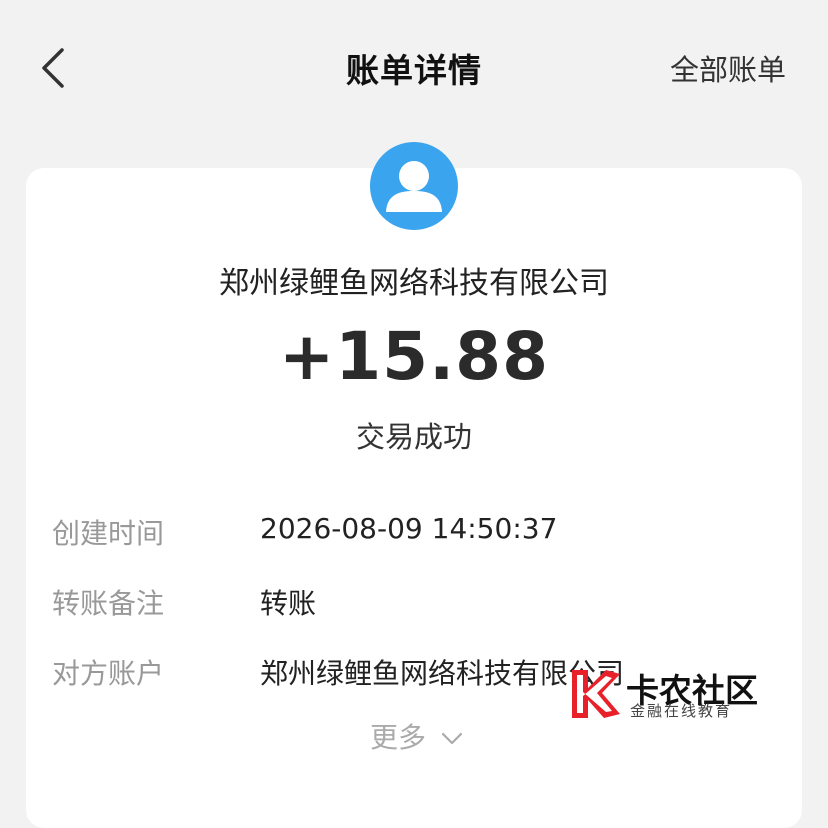 The height and width of the screenshot is (828, 828). Describe the element at coordinates (414, 186) in the screenshot. I see `user-avatar-icon` at that location.